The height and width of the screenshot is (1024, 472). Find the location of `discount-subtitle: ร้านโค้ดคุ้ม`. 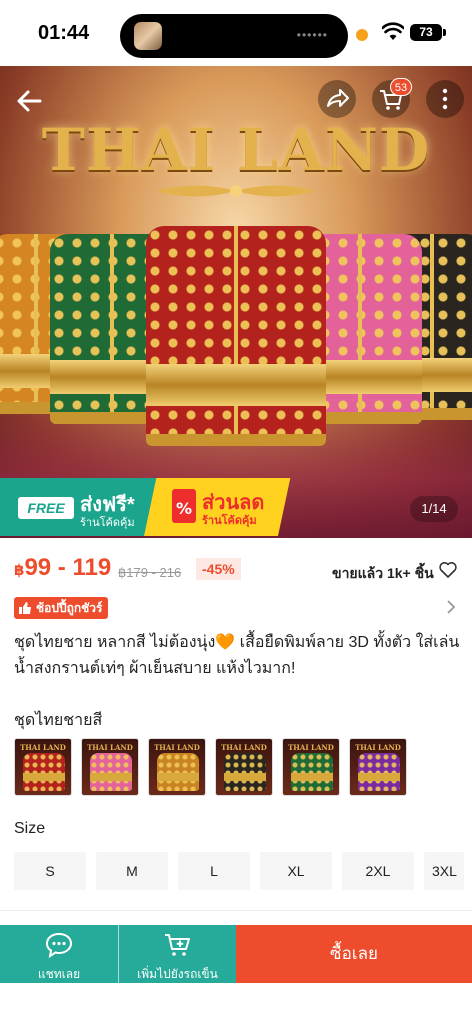

discount-subtitle: ร้านโค้ดคุ้ม is located at coordinates (229, 521).